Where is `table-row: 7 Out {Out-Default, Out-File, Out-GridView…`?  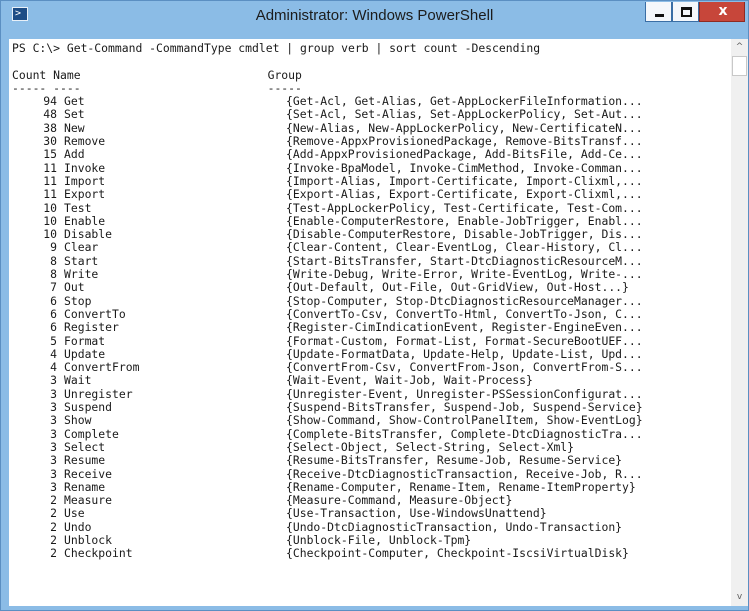
table-row: 7 Out {Out-Default, Out-File, Out-GridView… is located at coordinates (371, 287).